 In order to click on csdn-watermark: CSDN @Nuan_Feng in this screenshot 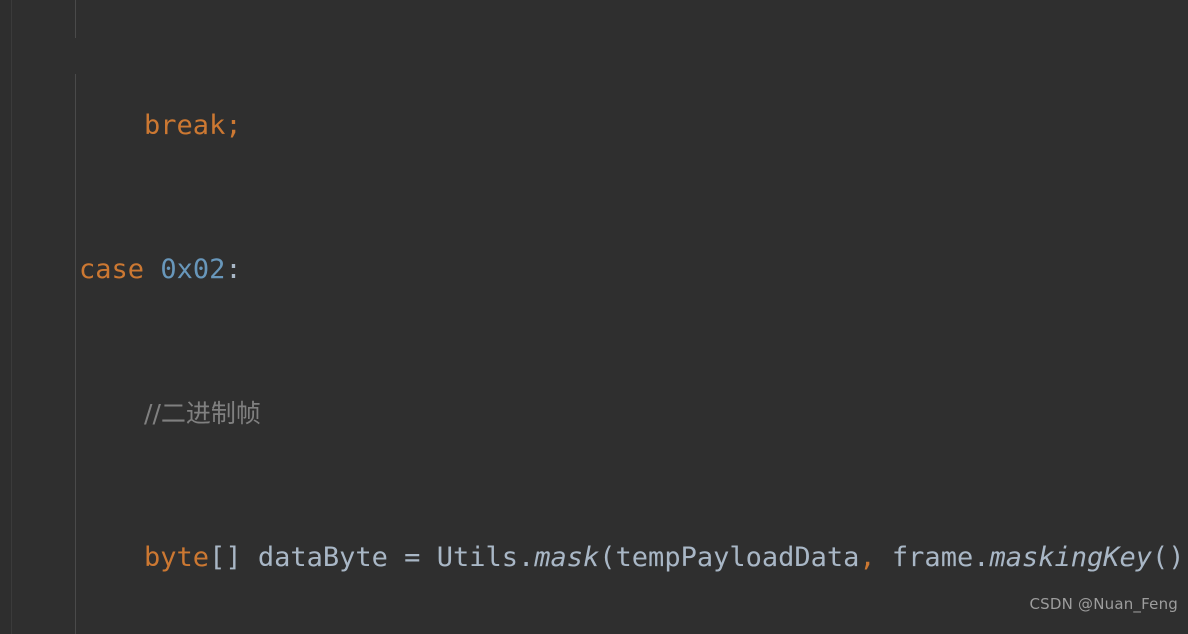, I will do `click(1103, 604)`.